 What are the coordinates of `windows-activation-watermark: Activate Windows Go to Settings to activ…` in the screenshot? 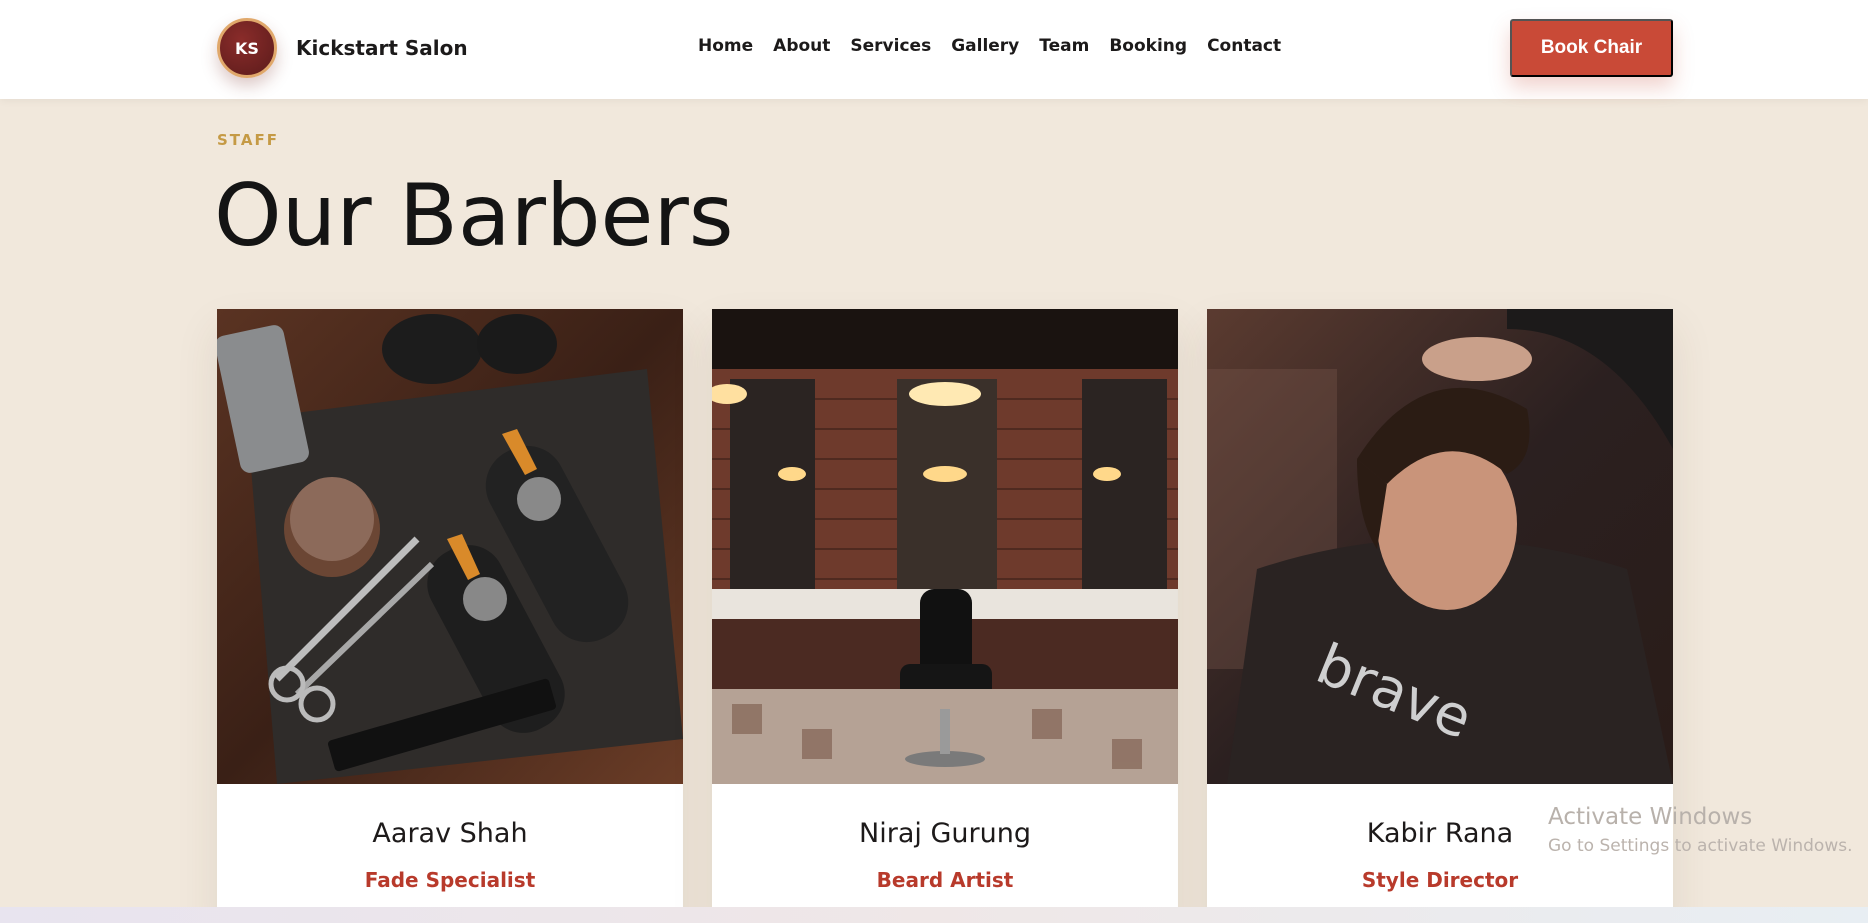 It's located at (1700, 830).